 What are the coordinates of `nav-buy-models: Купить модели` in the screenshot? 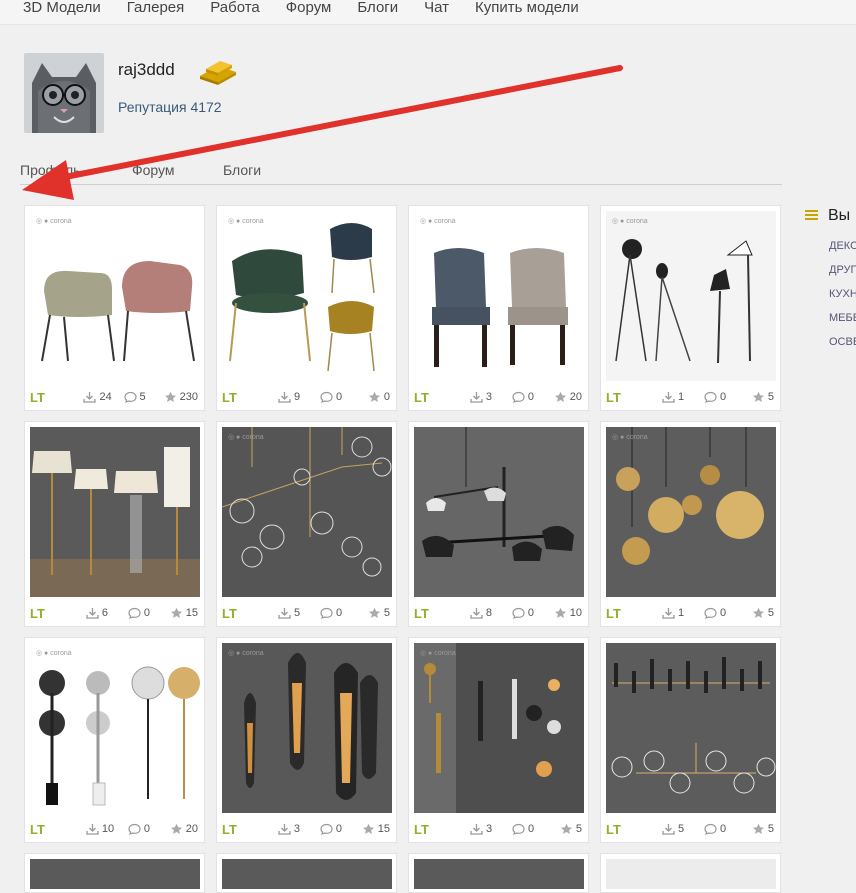 It's located at (527, 8).